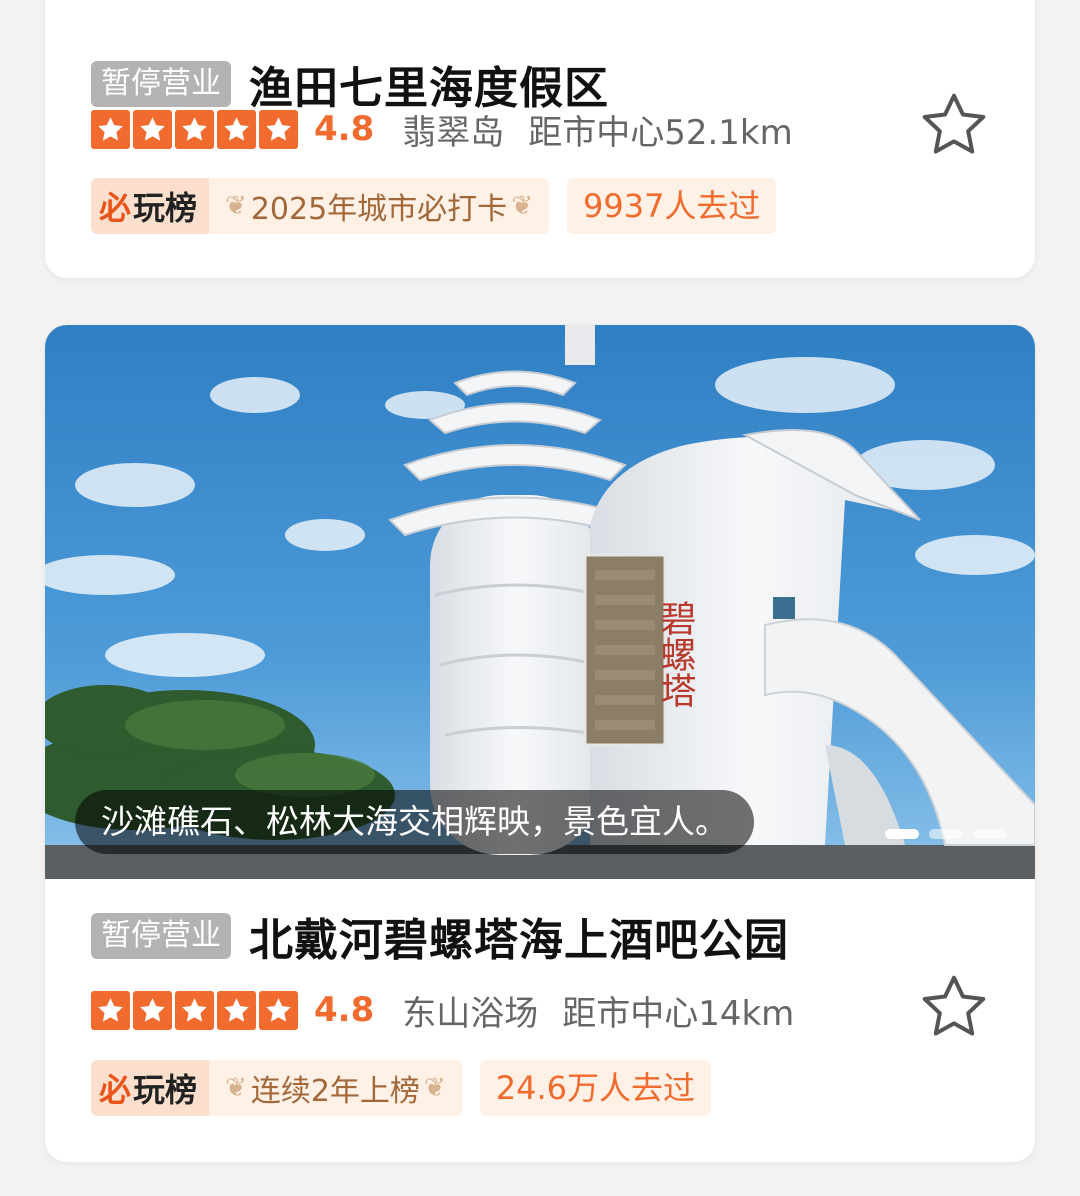 This screenshot has height=1196, width=1080. What do you see at coordinates (671, 206) in the screenshot?
I see `visited-count-tag: 9937人去过` at bounding box center [671, 206].